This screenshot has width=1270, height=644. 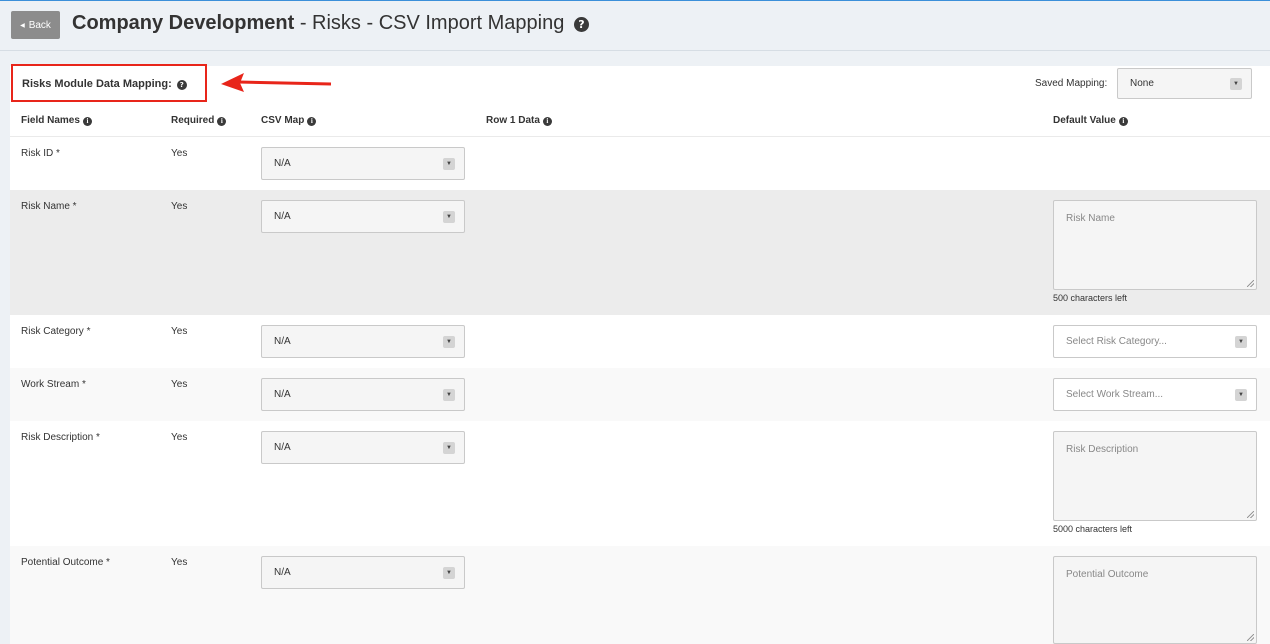 What do you see at coordinates (56, 331) in the screenshot?
I see `field-name: Risk Category *` at bounding box center [56, 331].